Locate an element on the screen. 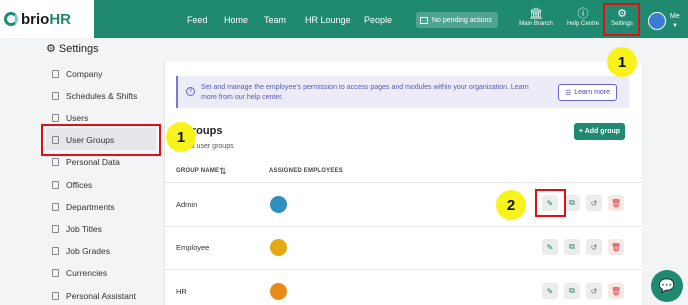 This screenshot has height=305, width=688. pending-actions-label: No pending actions is located at coordinates (462, 20).